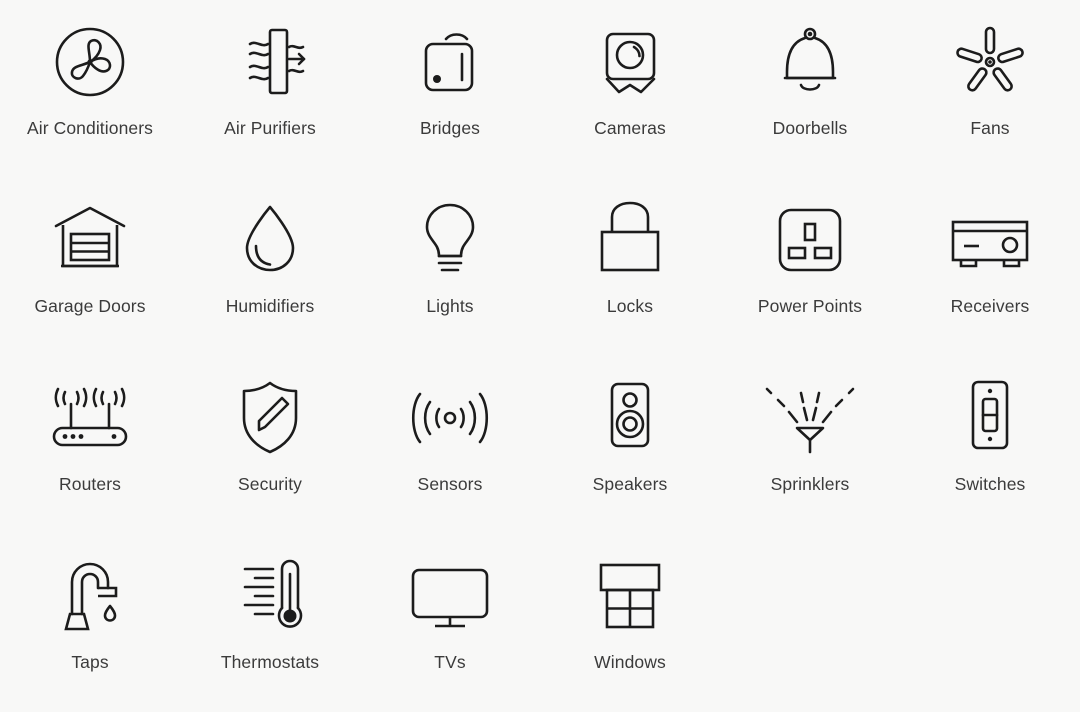 The width and height of the screenshot is (1080, 712). Describe the element at coordinates (270, 418) in the screenshot. I see `shield-icon` at that location.